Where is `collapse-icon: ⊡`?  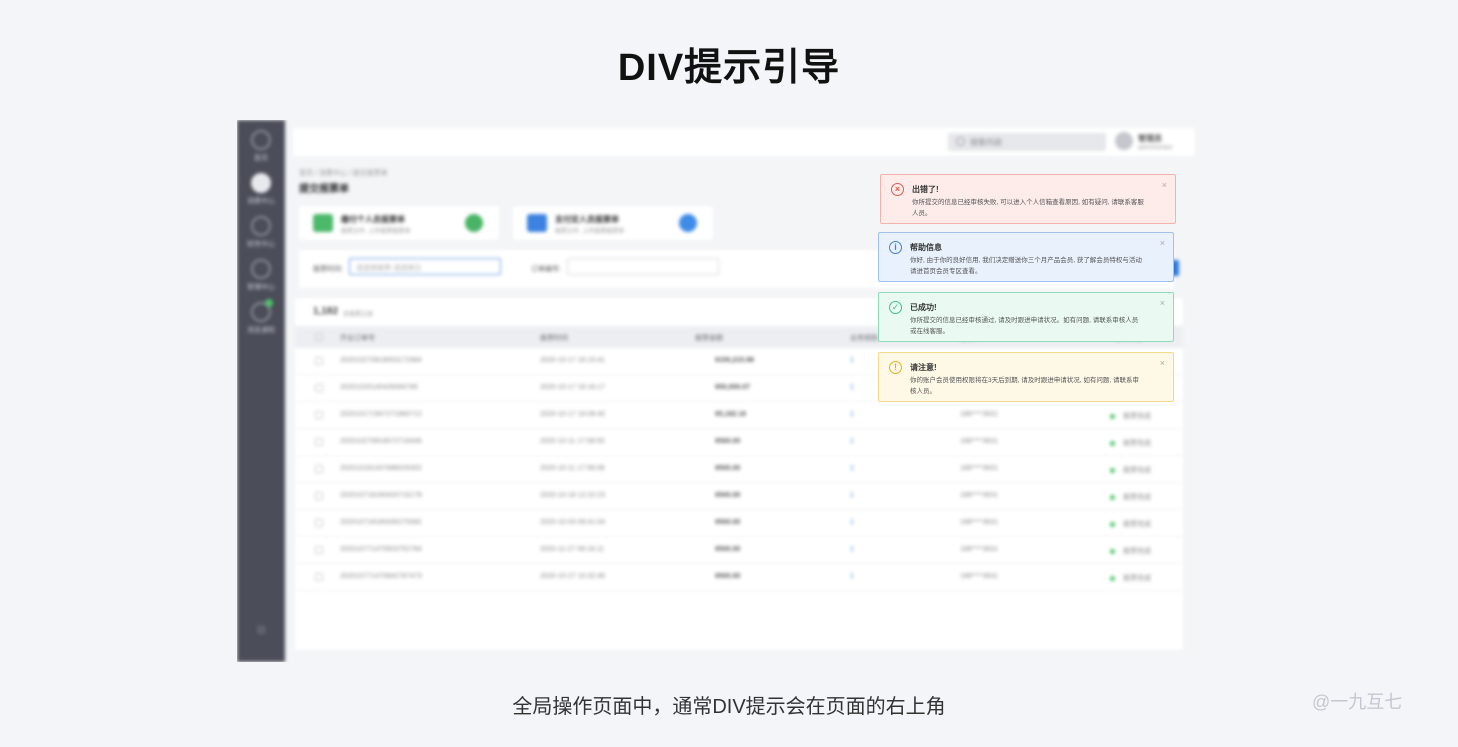 collapse-icon: ⊡ is located at coordinates (261, 630).